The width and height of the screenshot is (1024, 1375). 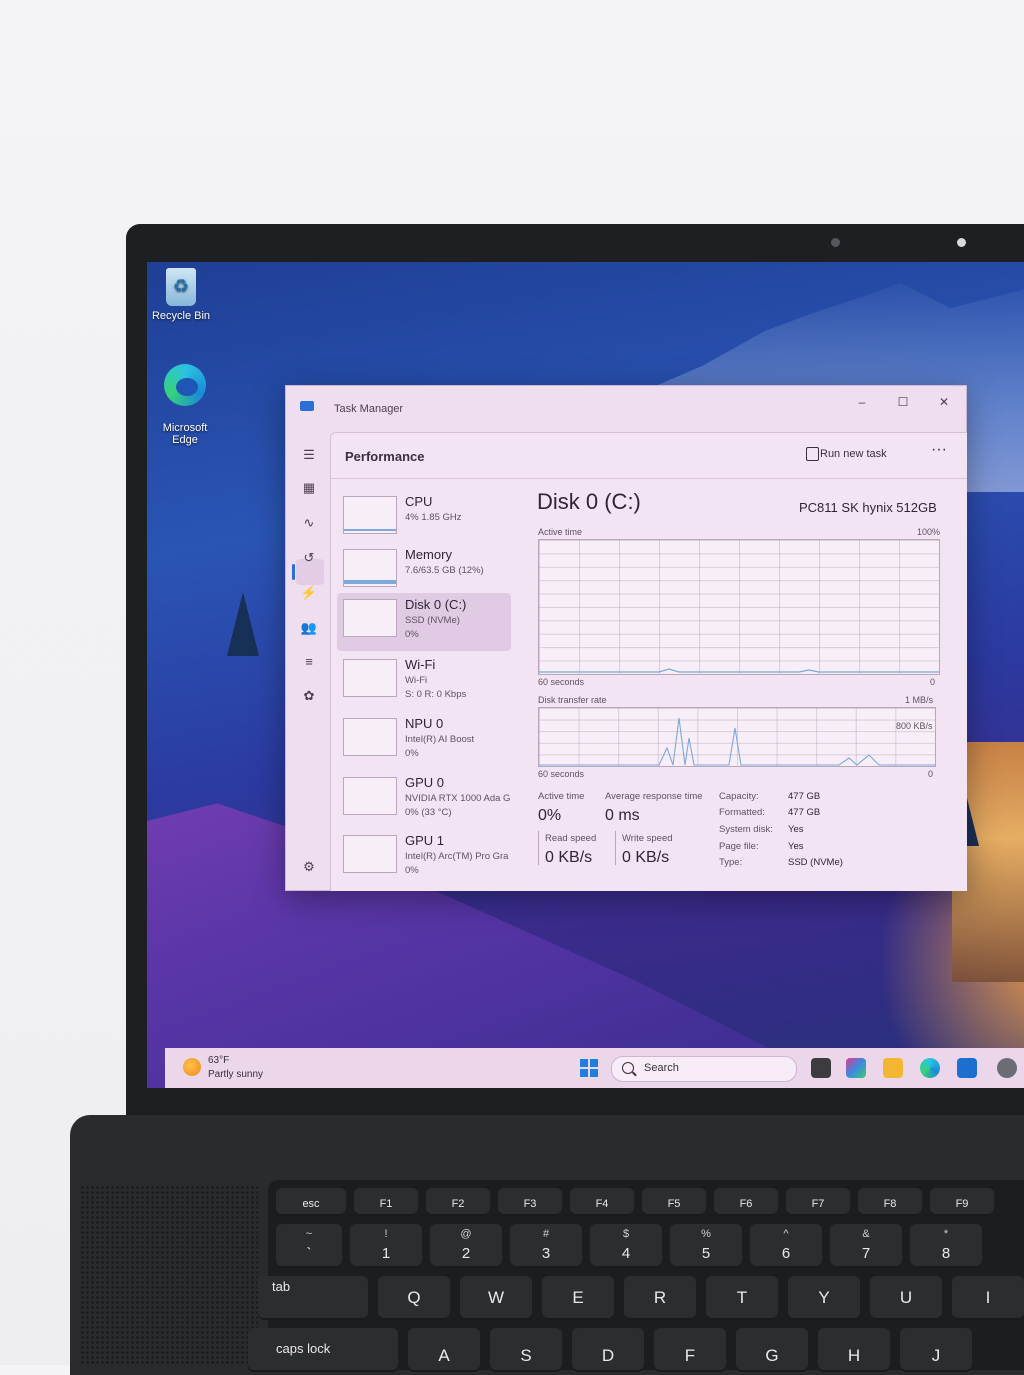 What do you see at coordinates (309, 662) in the screenshot?
I see `details-icon: ≡` at bounding box center [309, 662].